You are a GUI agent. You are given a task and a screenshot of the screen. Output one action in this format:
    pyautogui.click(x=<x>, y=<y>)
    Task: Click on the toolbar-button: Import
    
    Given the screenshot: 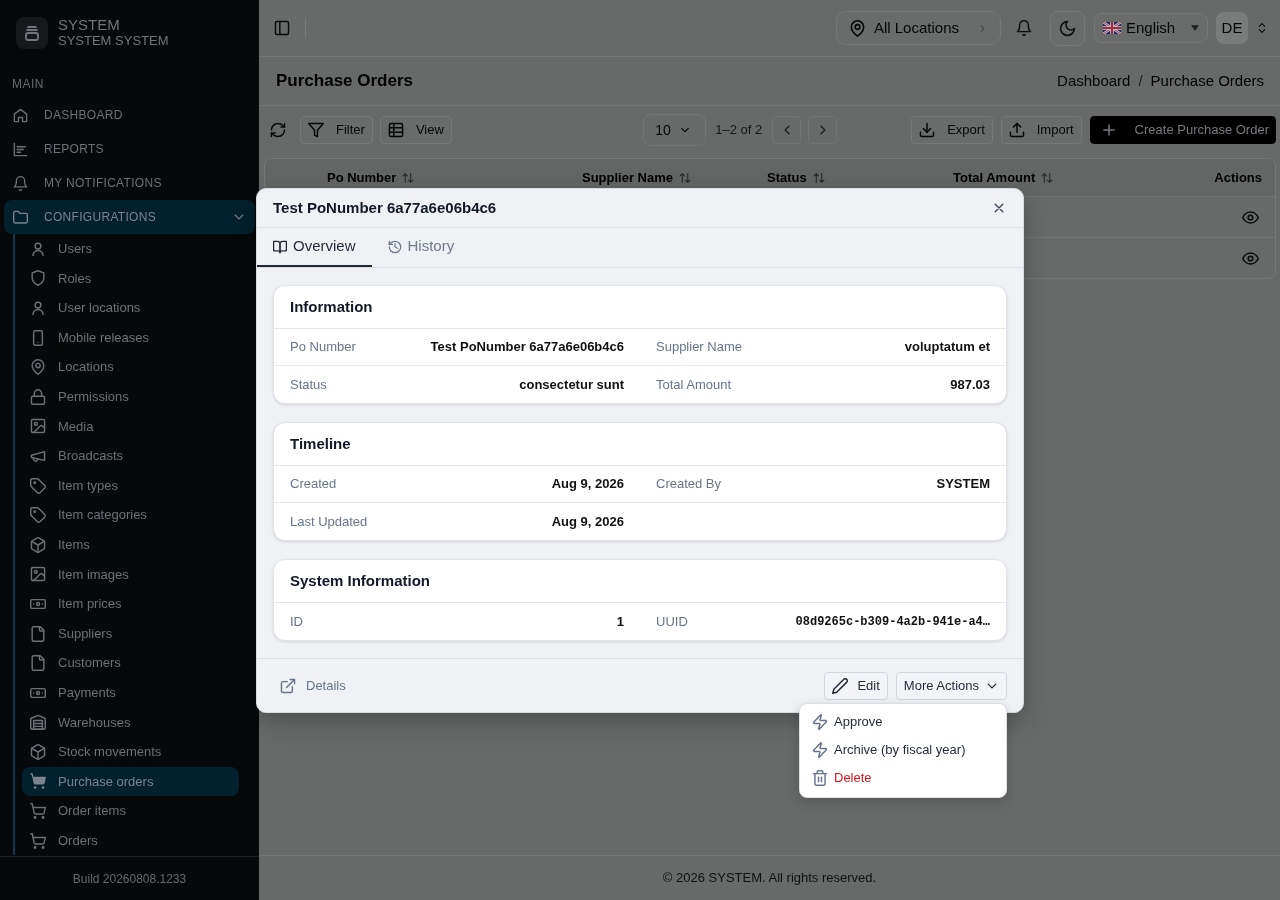 What is the action you would take?
    pyautogui.click(x=1041, y=130)
    